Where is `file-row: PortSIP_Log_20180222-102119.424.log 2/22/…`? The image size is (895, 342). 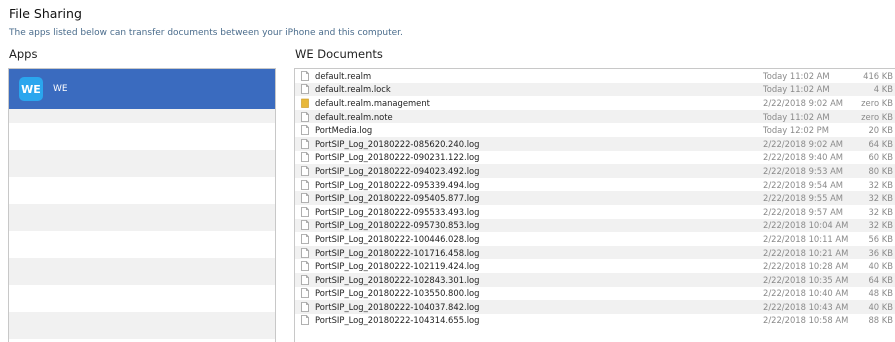 file-row: PortSIP_Log_20180222-102119.424.log 2/22/… is located at coordinates (595, 266).